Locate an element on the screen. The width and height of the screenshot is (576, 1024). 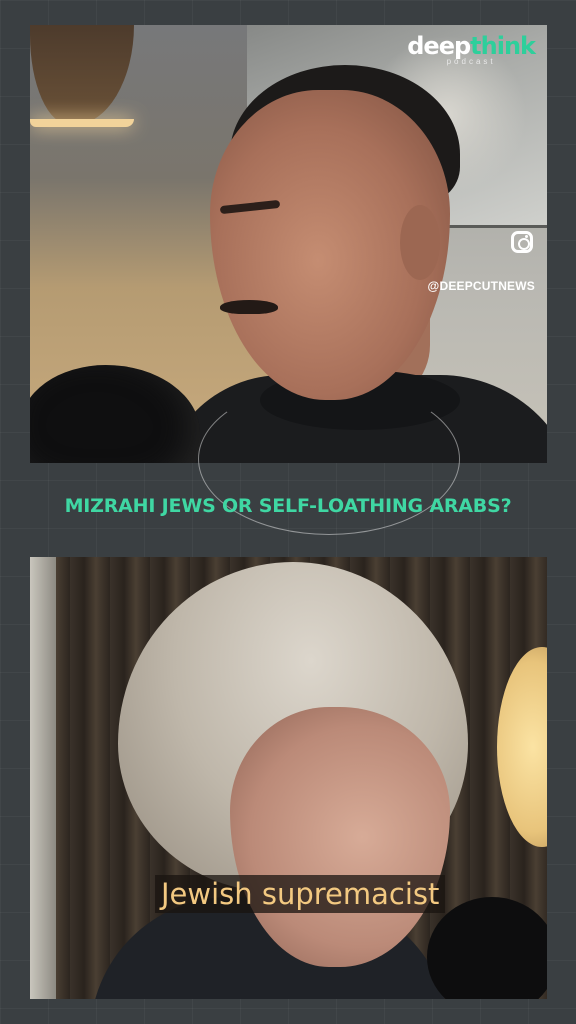
logo-primary: deep is located at coordinates (439, 46).